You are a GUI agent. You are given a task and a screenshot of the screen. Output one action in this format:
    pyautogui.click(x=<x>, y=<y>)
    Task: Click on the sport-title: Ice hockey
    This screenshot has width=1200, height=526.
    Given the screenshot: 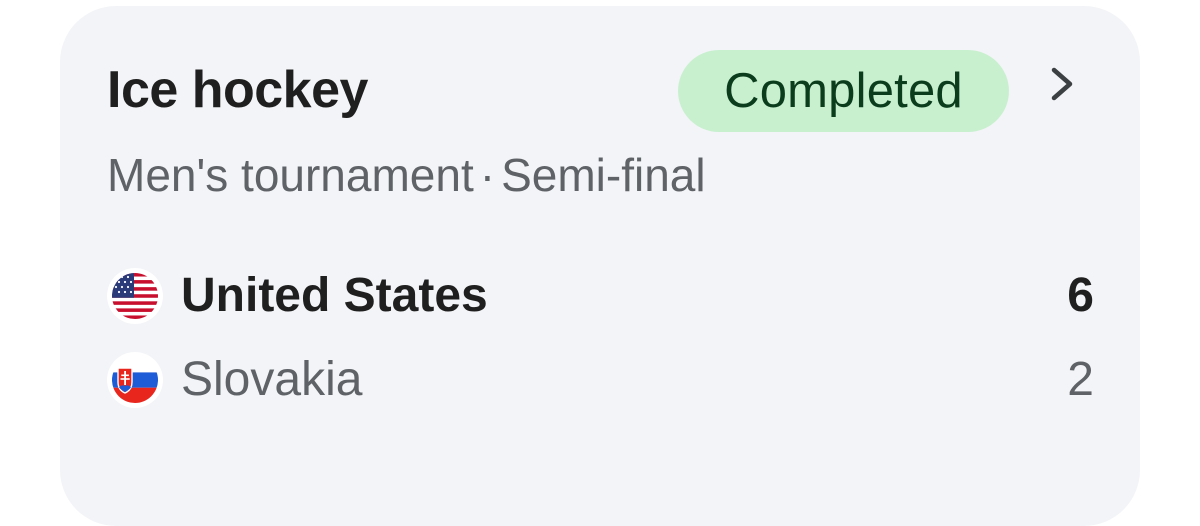 What is the action you would take?
    pyautogui.click(x=237, y=90)
    